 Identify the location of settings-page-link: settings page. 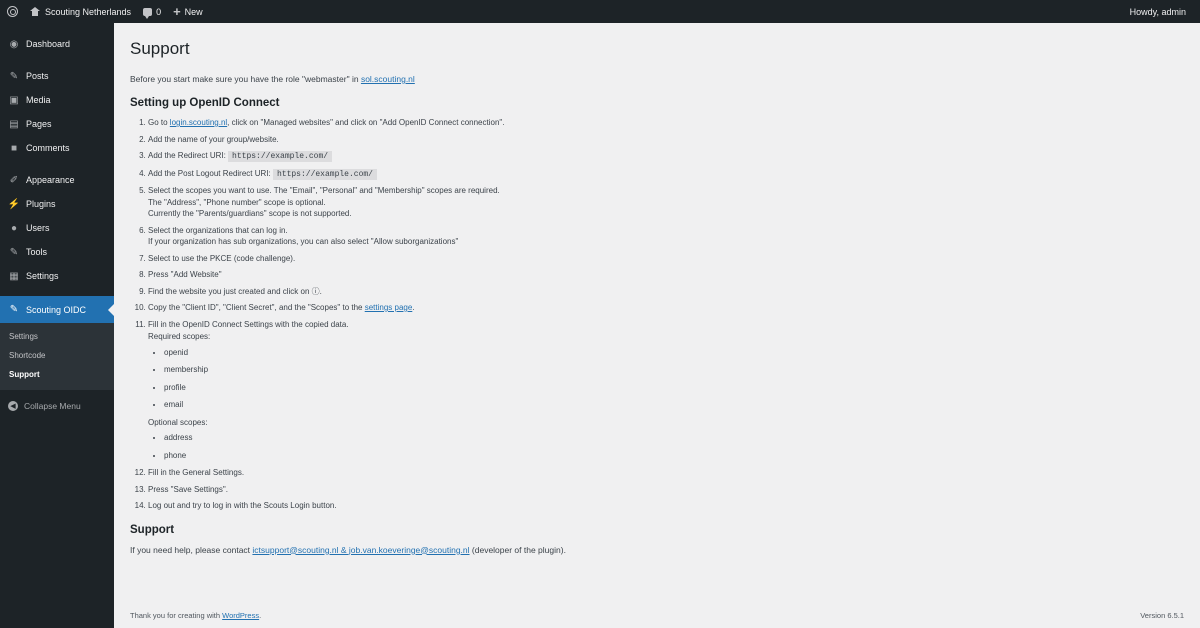
(389, 307).